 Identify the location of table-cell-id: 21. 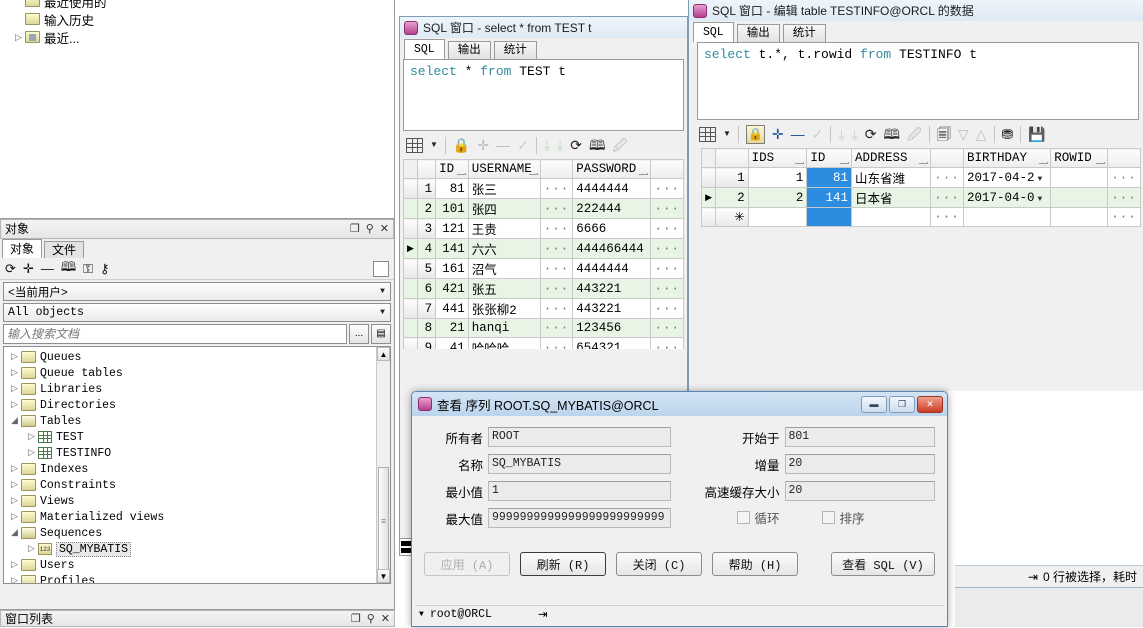
(452, 328).